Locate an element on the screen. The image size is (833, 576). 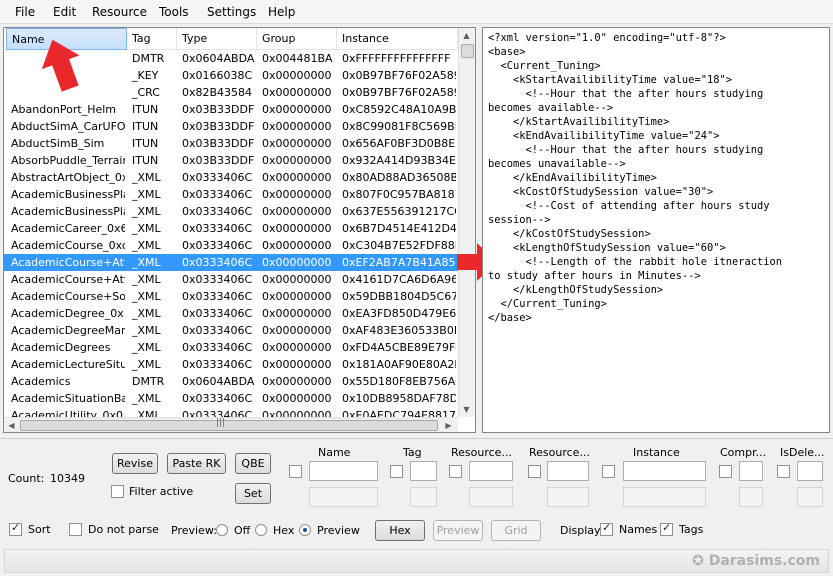
filter-resource-group-field is located at coordinates (568, 471).